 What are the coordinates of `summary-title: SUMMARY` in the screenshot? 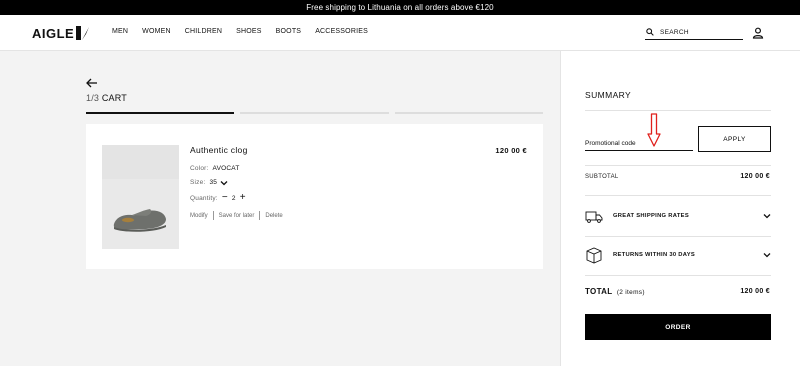 It's located at (608, 95).